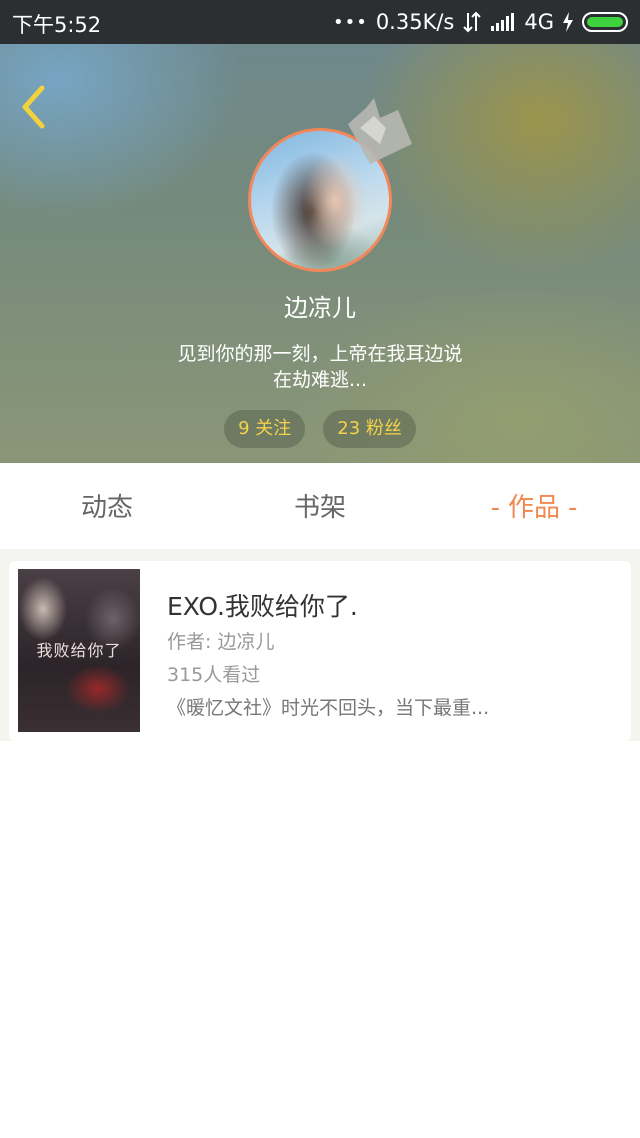 Image resolution: width=640 pixels, height=1138 pixels. I want to click on book-author: 作者: 边凉儿, so click(221, 642).